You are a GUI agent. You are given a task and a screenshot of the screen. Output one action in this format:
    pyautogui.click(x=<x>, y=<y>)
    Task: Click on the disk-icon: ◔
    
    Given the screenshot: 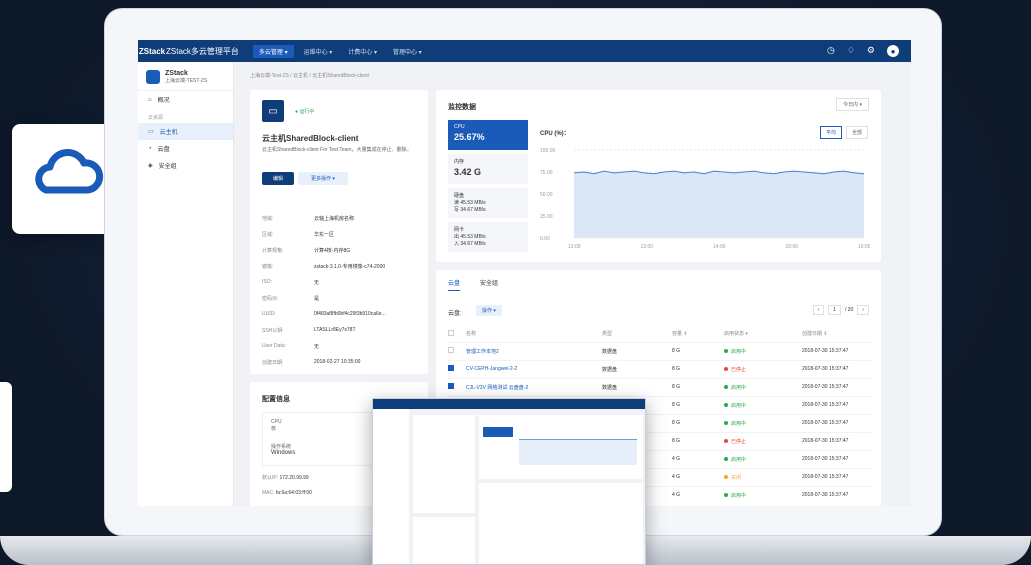 What is the action you would take?
    pyautogui.click(x=150, y=148)
    